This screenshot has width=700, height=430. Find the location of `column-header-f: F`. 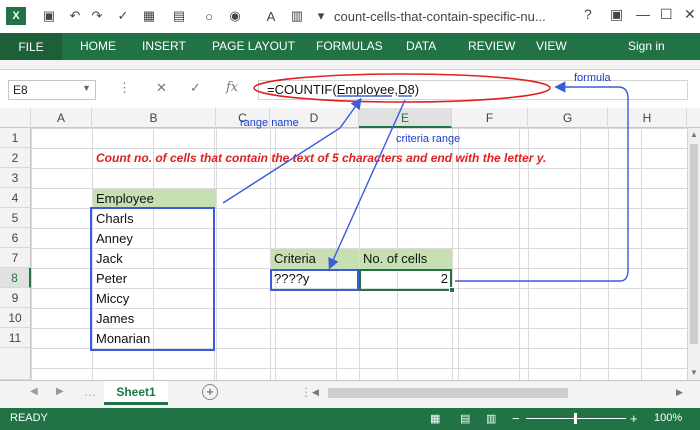

column-header-f: F is located at coordinates (490, 118).